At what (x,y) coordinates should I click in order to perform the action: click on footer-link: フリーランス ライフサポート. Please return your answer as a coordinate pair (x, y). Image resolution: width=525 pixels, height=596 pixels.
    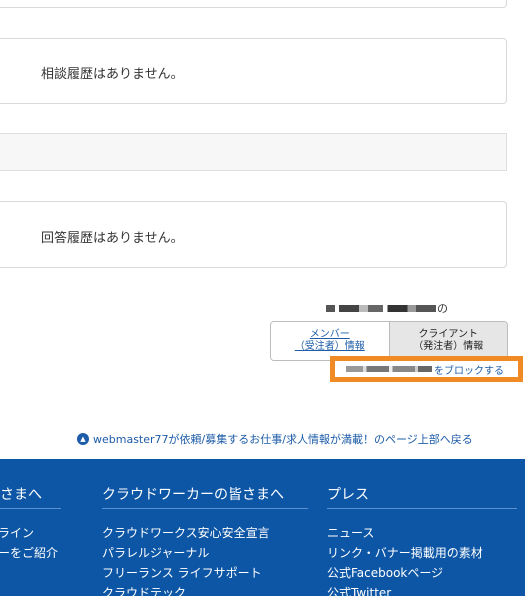
    Looking at the image, I should click on (205, 573).